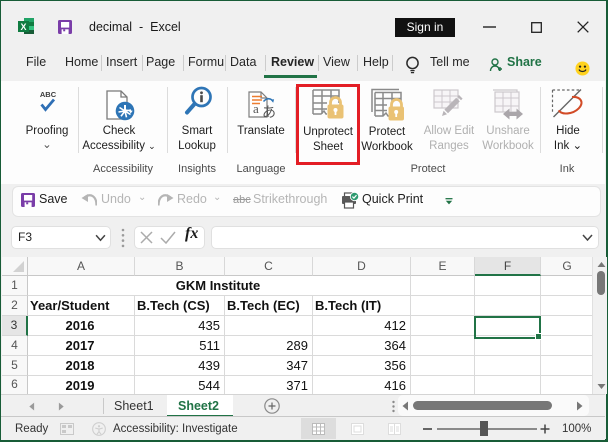  What do you see at coordinates (269, 111) in the screenshot?
I see `svg-text: あ` at bounding box center [269, 111].